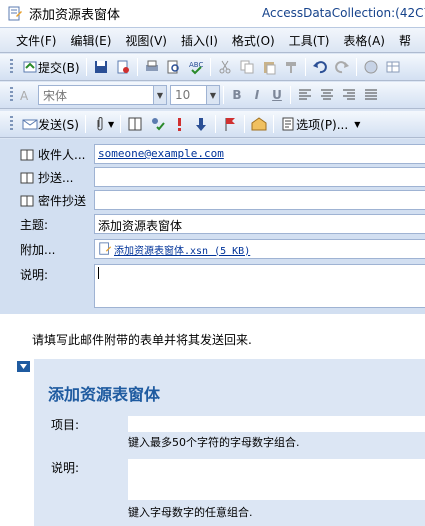 The image size is (425, 526). What do you see at coordinates (174, 67) in the screenshot?
I see `print-preview-button` at bounding box center [174, 67].